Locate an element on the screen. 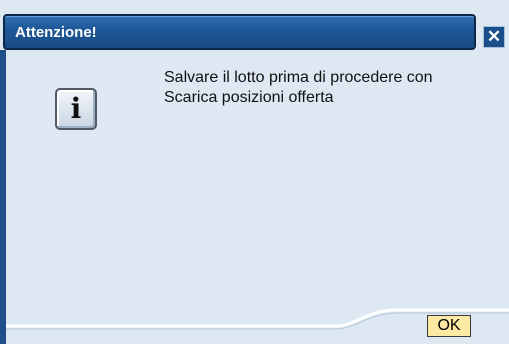  ok-button: OK is located at coordinates (449, 326).